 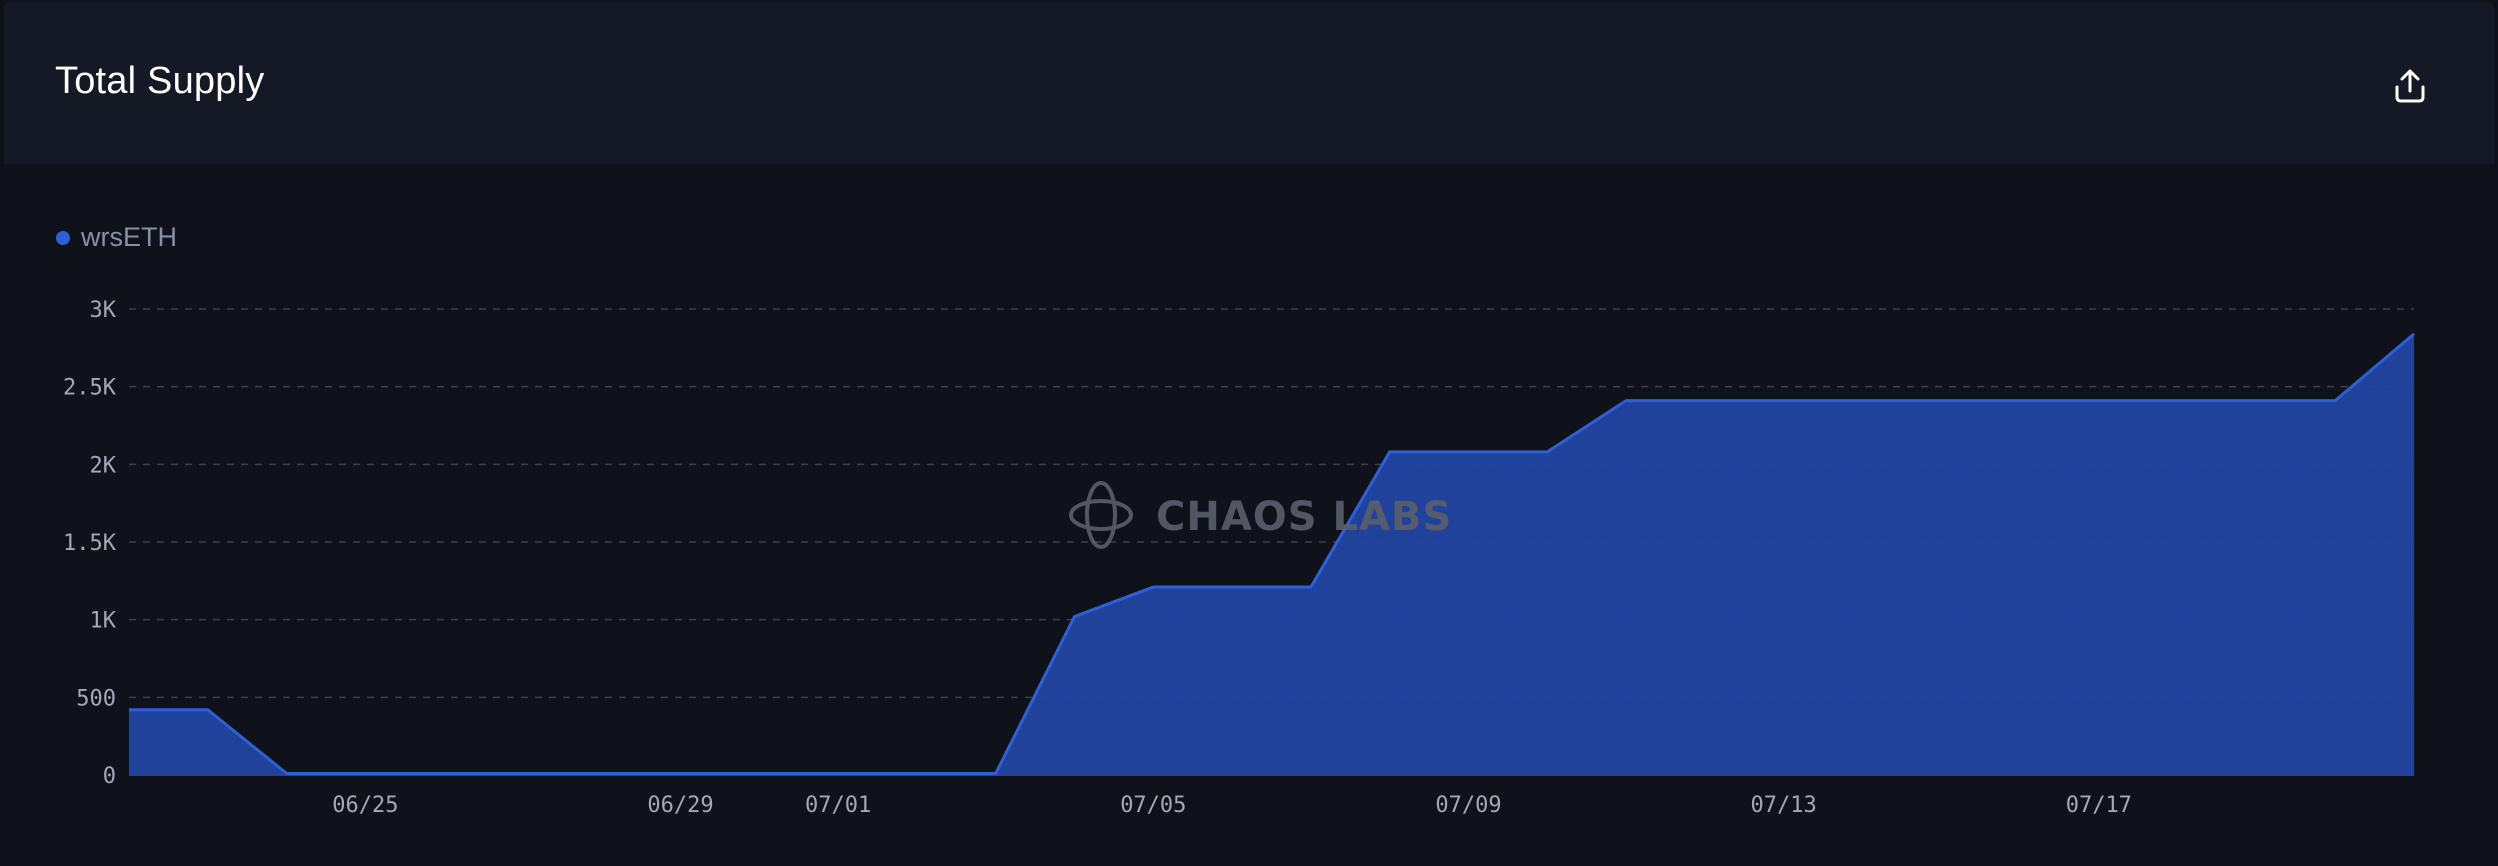 What do you see at coordinates (680, 805) in the screenshot?
I see `x-tick-label: 06/29` at bounding box center [680, 805].